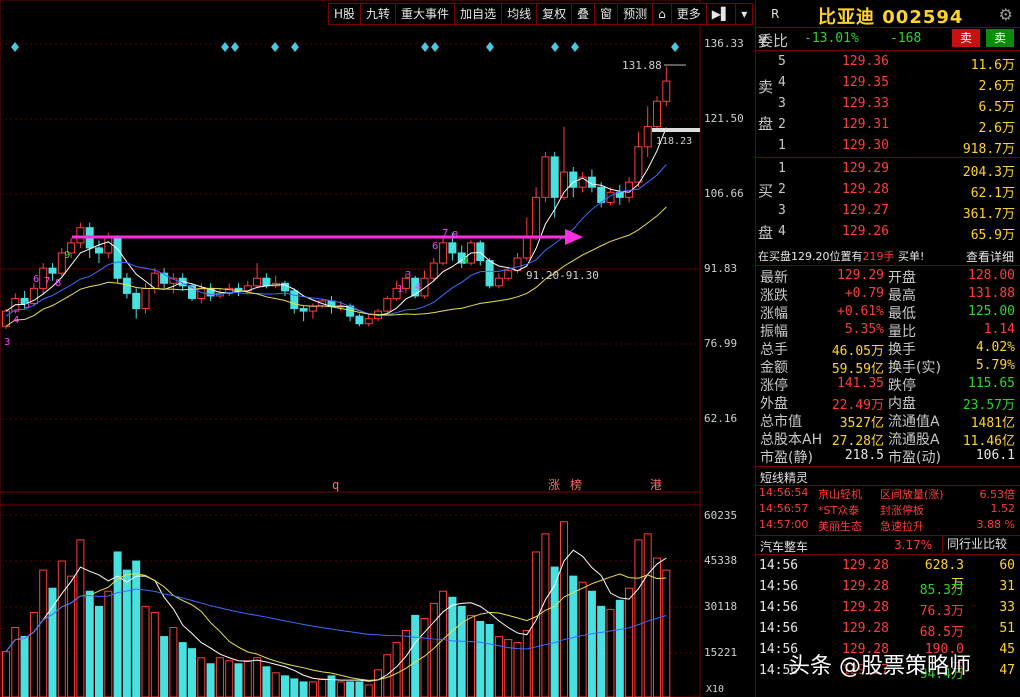 The height and width of the screenshot is (697, 1020). I want to click on stat-value: 1.14, so click(999, 329).